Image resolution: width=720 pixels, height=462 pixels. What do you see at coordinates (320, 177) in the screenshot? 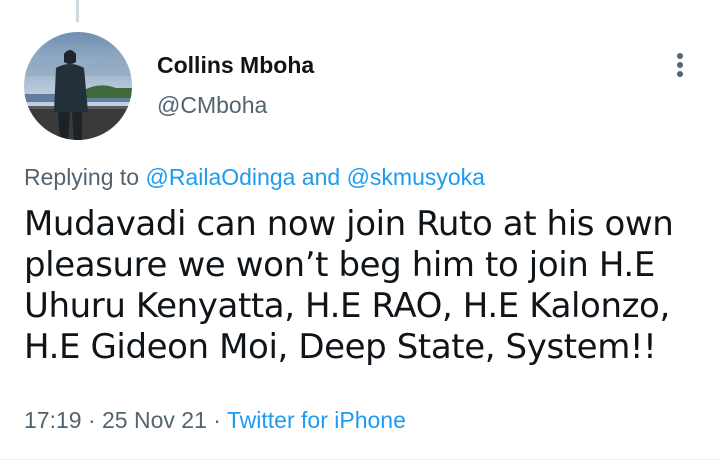
I see `replying-to-and: and` at bounding box center [320, 177].